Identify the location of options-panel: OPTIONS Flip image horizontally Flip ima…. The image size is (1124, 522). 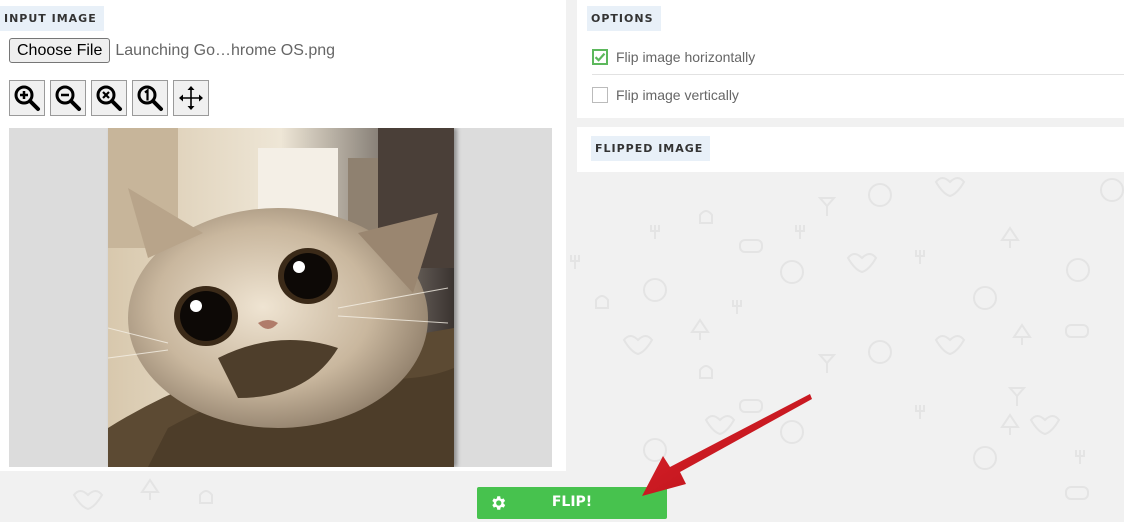
(850, 59).